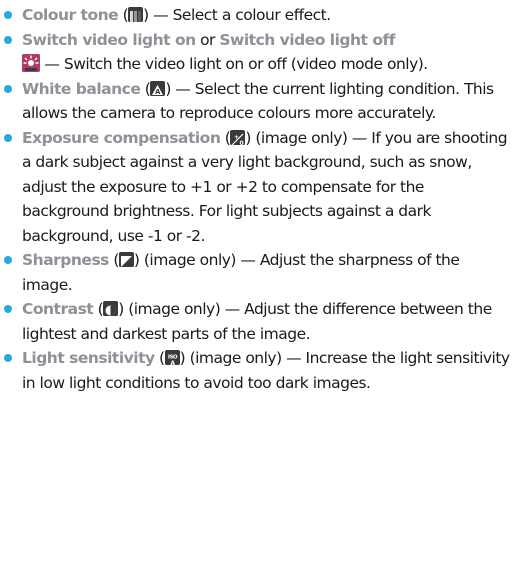 The width and height of the screenshot is (513, 585). Describe the element at coordinates (307, 39) in the screenshot. I see `term-video-light-off: Switch video light off` at that location.